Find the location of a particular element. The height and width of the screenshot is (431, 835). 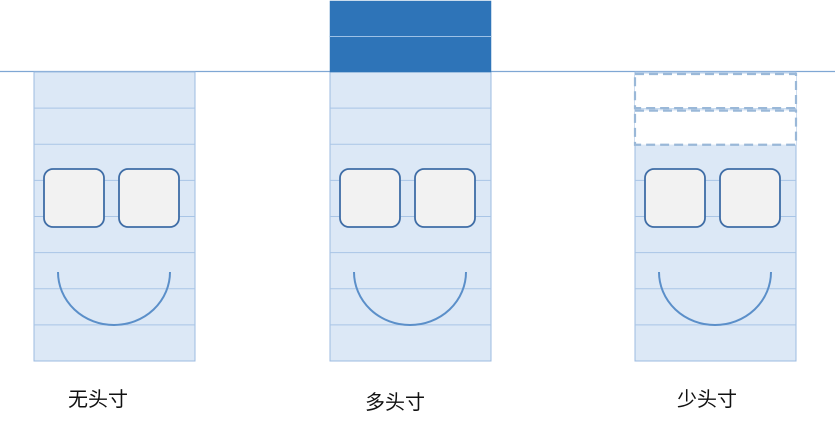

caption-long-position: 多头寸 is located at coordinates (395, 402).